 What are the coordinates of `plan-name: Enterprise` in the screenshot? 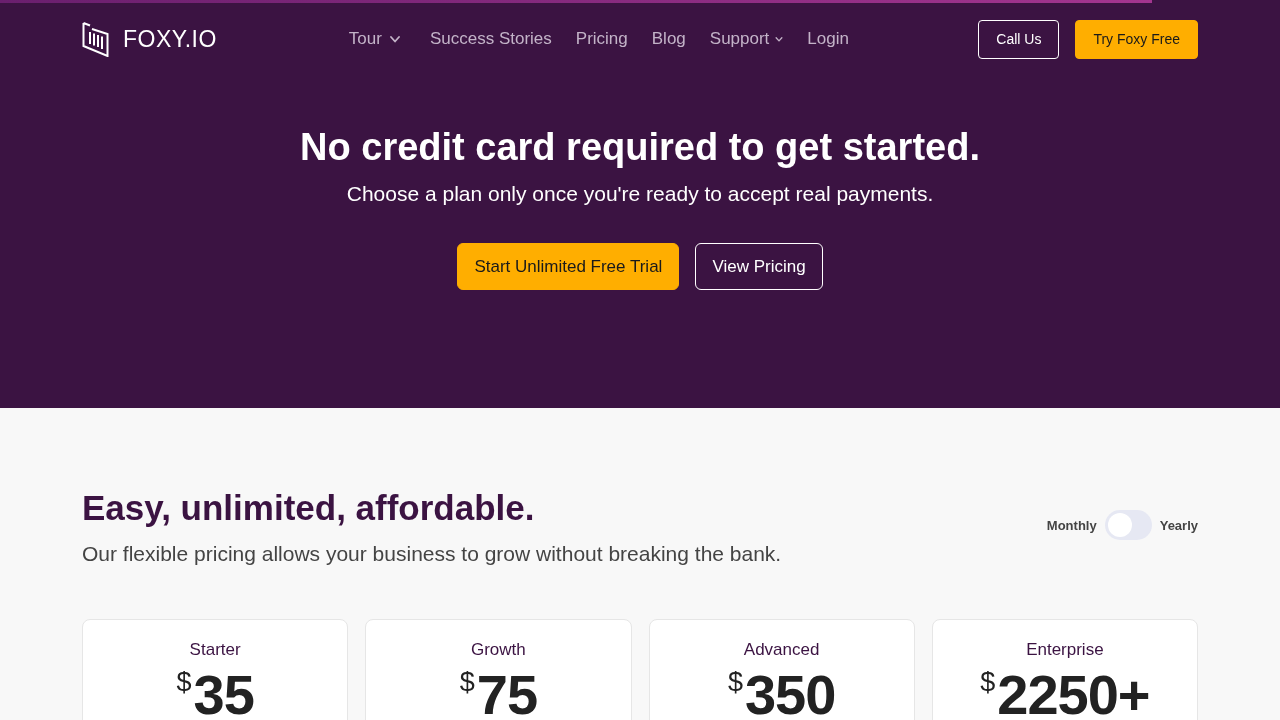 It's located at (1065, 650).